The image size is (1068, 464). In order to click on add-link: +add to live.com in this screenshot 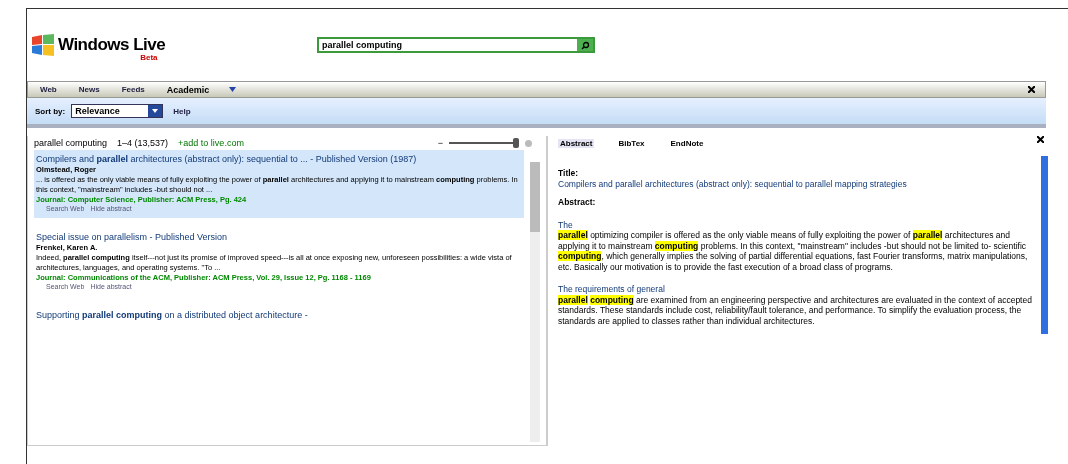, I will do `click(211, 143)`.